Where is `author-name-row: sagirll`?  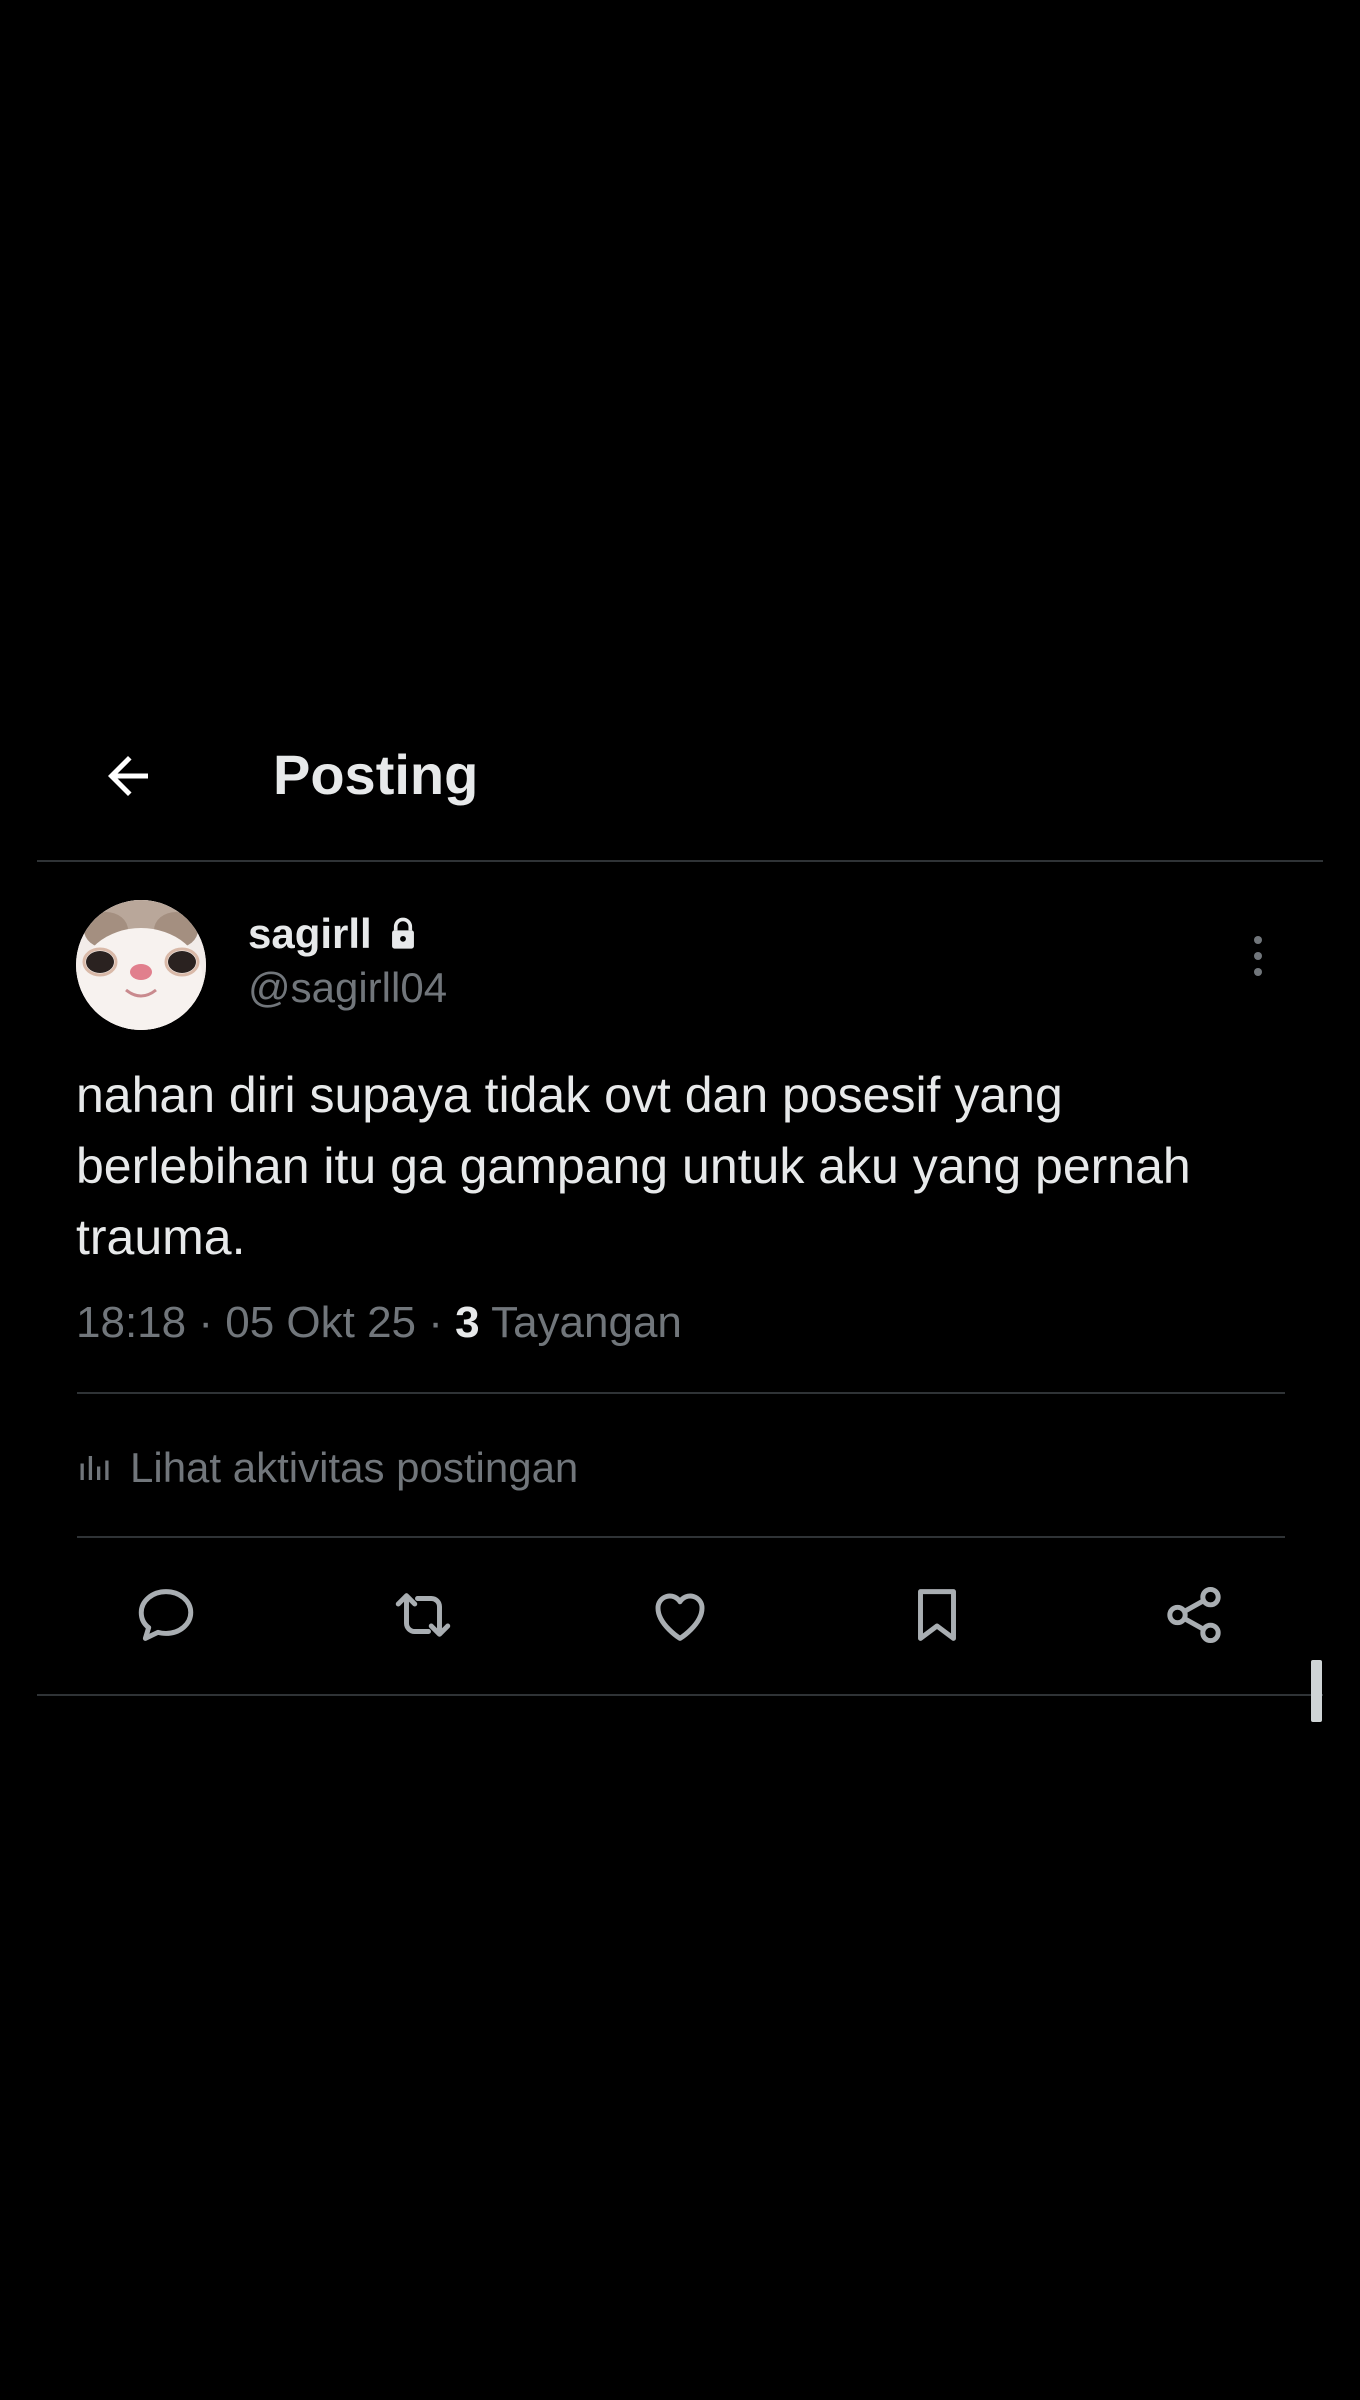
author-name-row: sagirll is located at coordinates (333, 934).